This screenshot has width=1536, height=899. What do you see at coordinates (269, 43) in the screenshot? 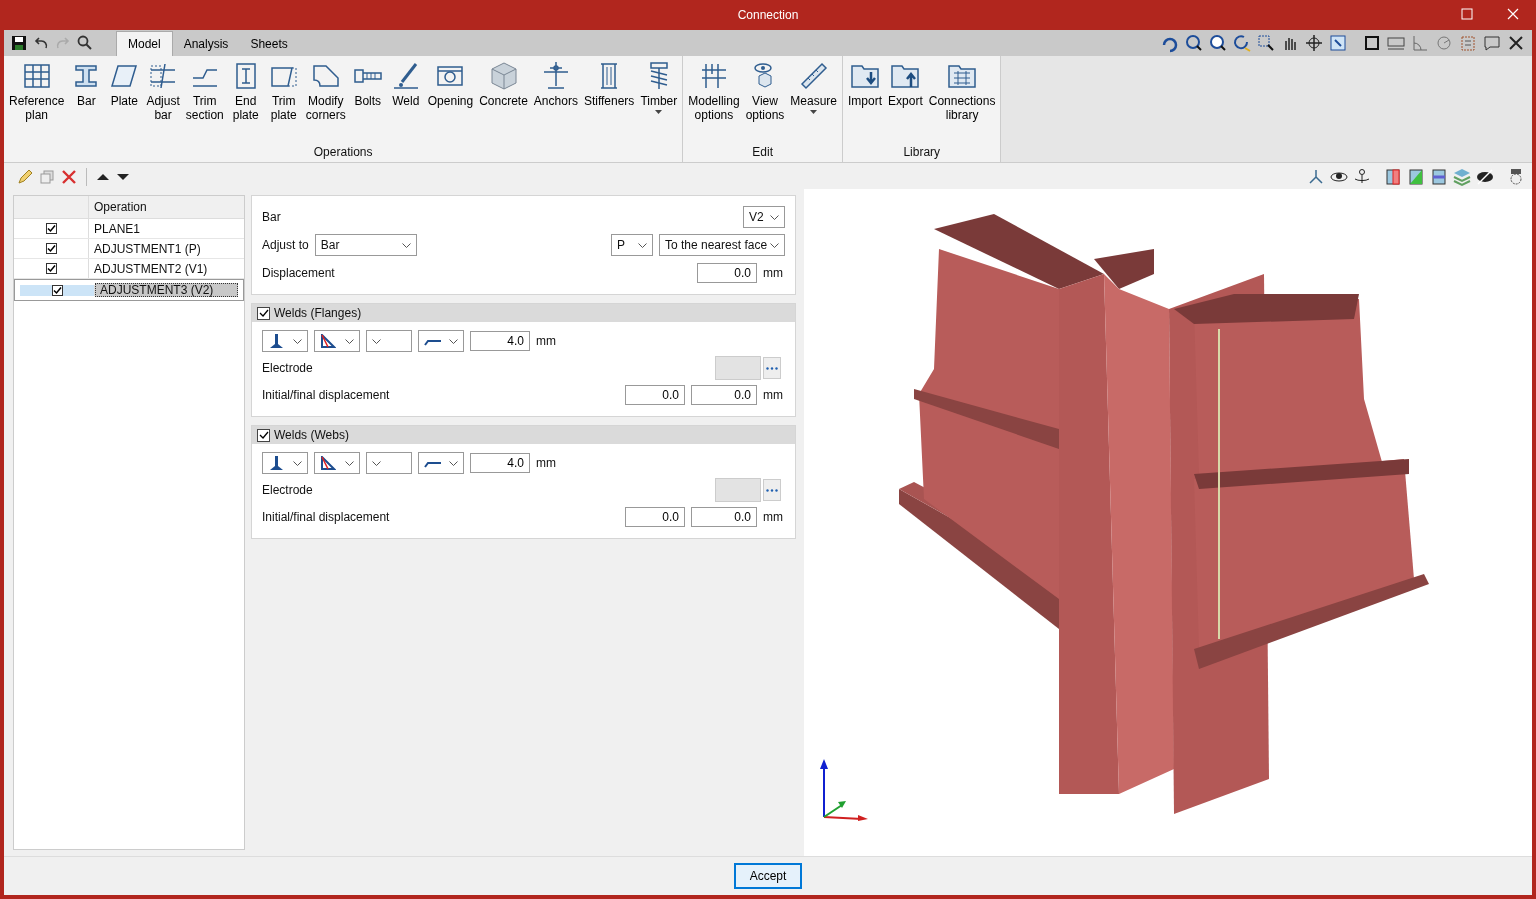
I see `ribbon-tab: Sheets` at bounding box center [269, 43].